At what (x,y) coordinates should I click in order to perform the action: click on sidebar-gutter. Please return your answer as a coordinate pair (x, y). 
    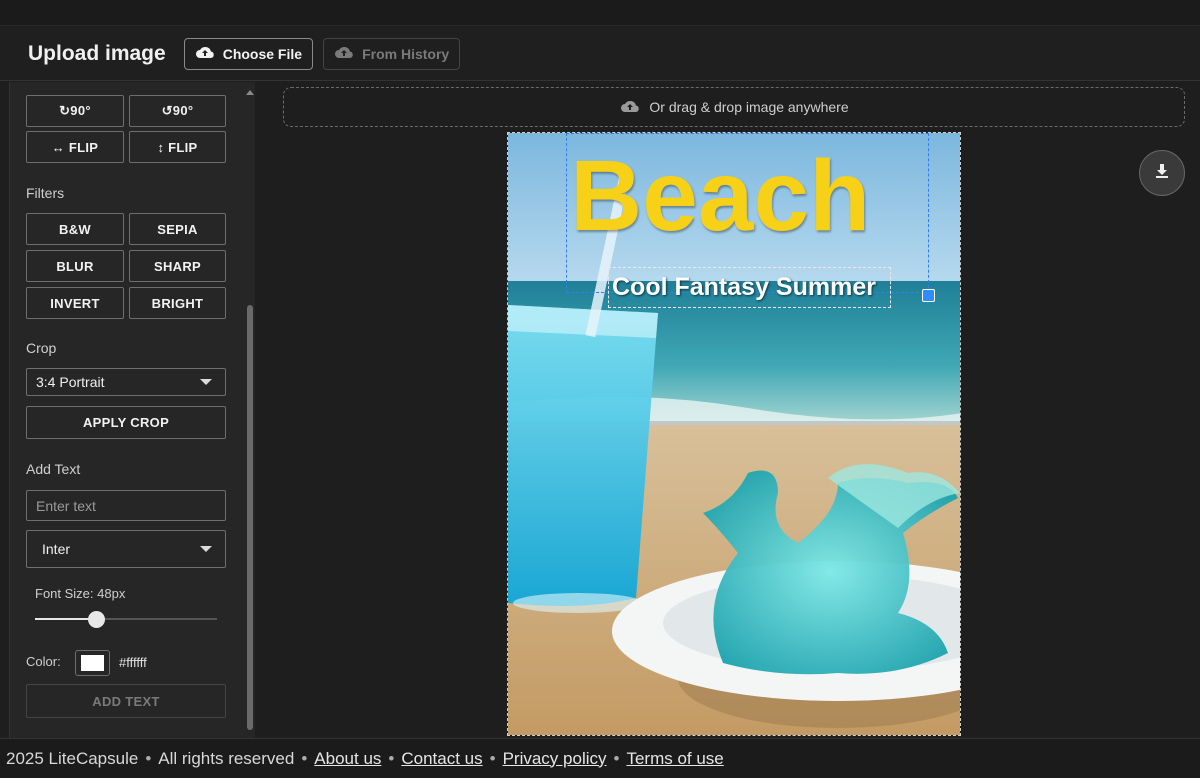
    Looking at the image, I should click on (5, 410).